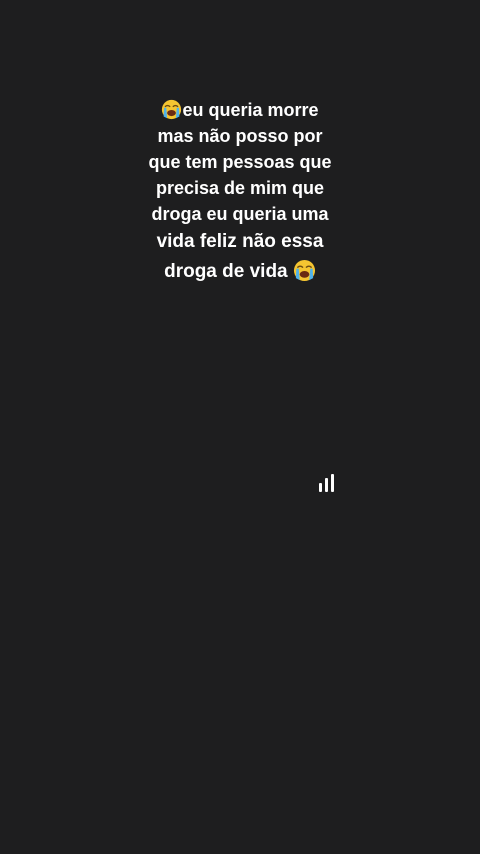  What do you see at coordinates (240, 188) in the screenshot?
I see `story-line-4: precisa de mim que` at bounding box center [240, 188].